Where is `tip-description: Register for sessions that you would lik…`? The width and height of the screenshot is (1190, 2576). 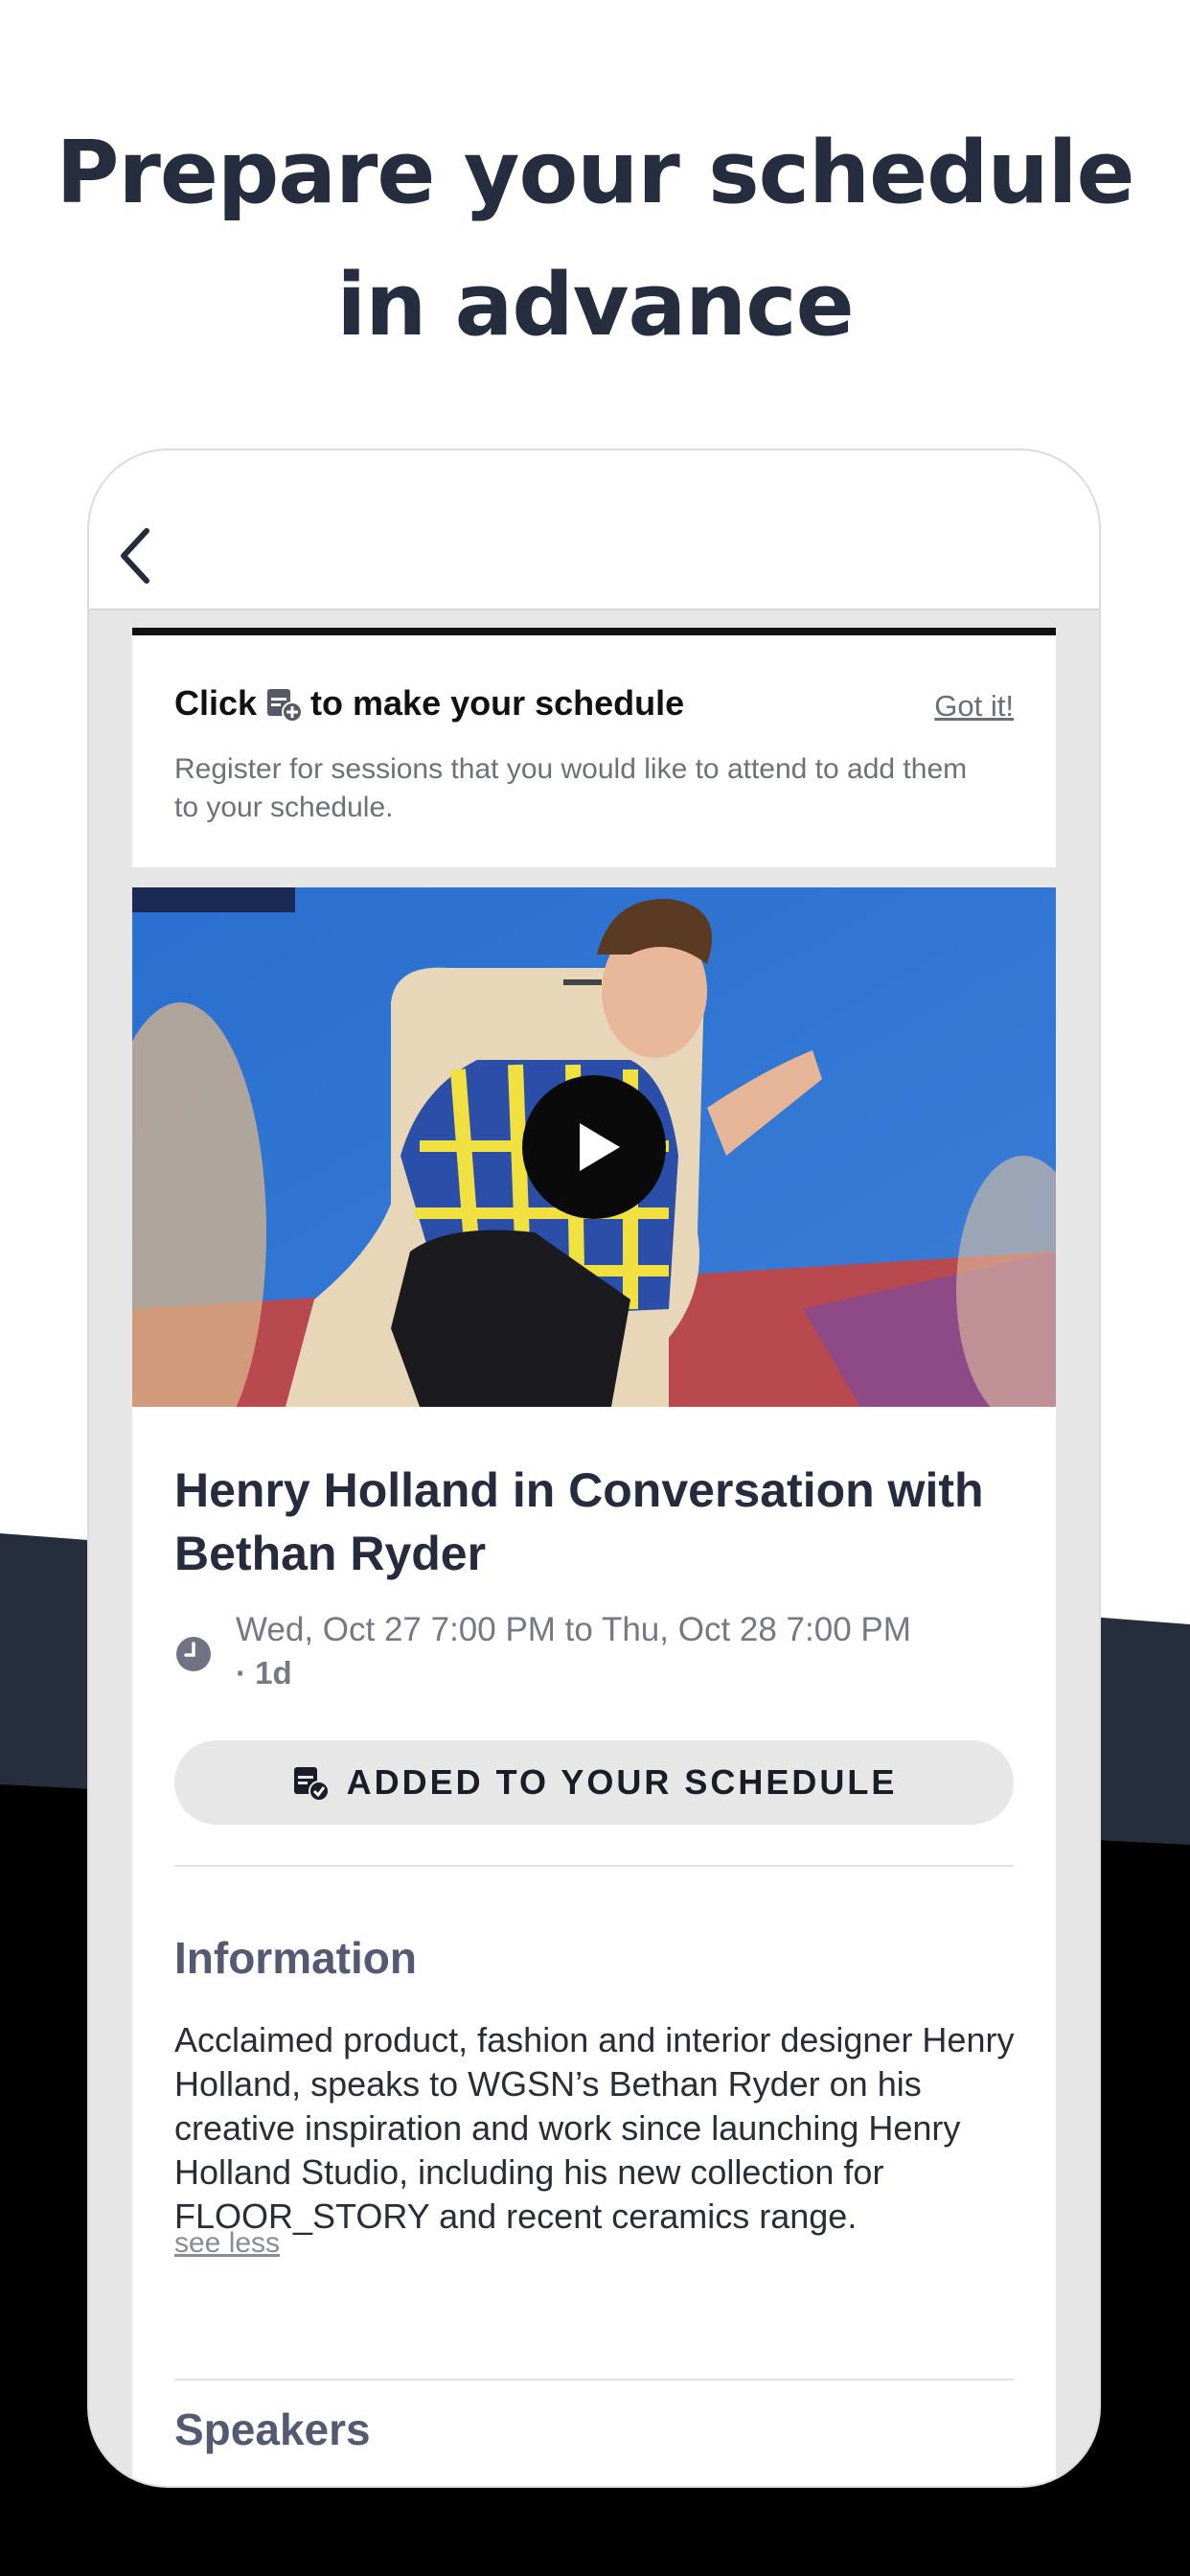
tip-description: Register for sessions that you would lik… is located at coordinates (571, 788).